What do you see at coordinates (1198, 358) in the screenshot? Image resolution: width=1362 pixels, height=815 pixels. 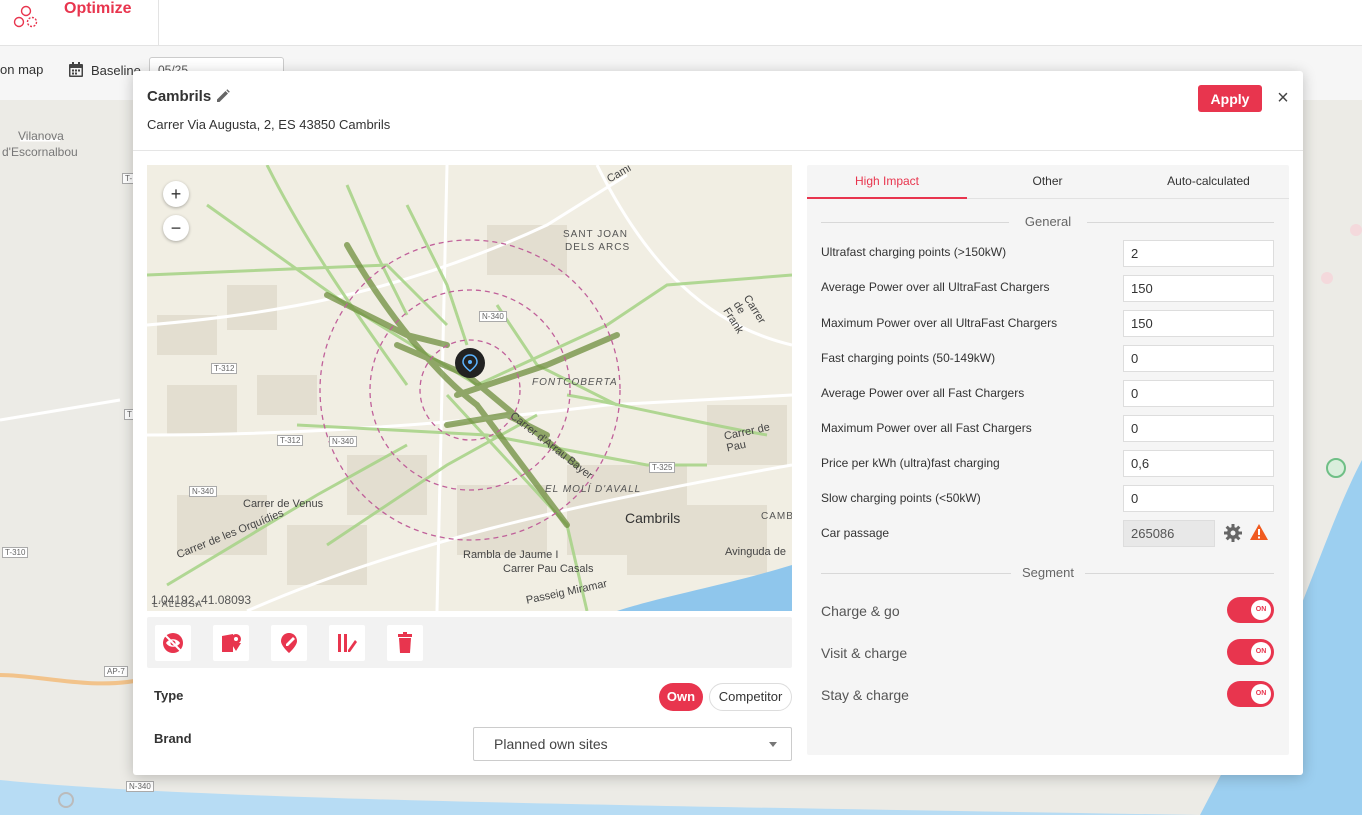 I see `fast-points-input: 0` at bounding box center [1198, 358].